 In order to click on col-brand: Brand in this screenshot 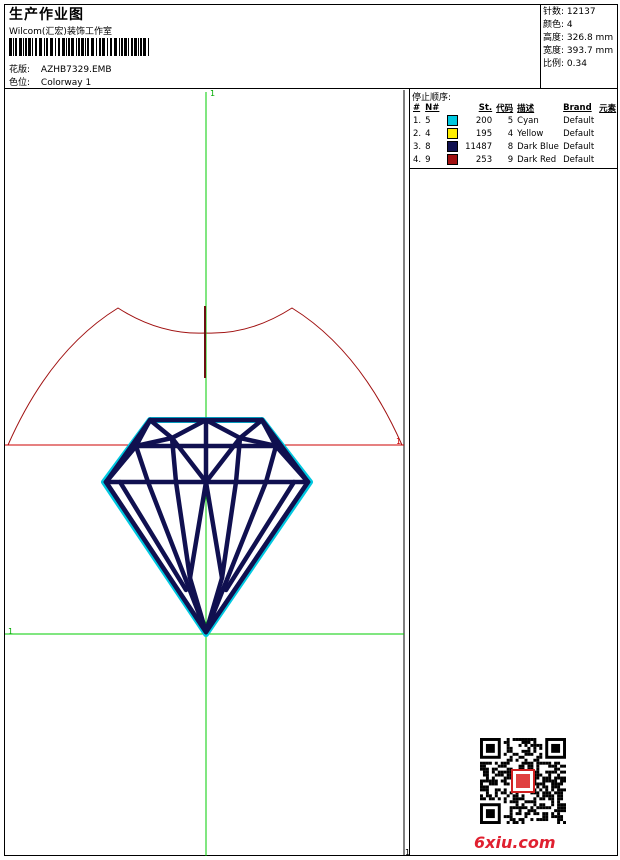, I will do `click(577, 107)`.